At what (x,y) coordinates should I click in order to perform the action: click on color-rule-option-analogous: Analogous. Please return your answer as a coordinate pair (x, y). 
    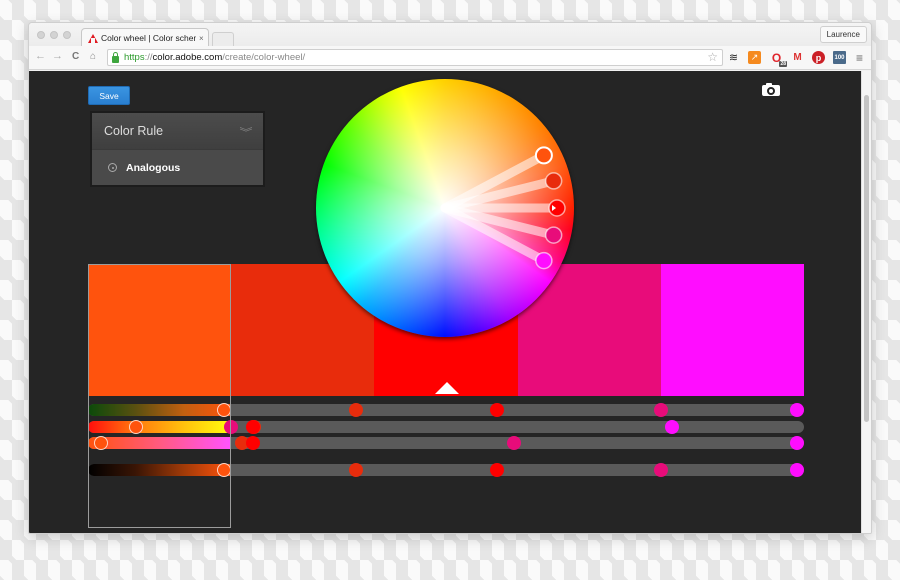
    Looking at the image, I should click on (177, 167).